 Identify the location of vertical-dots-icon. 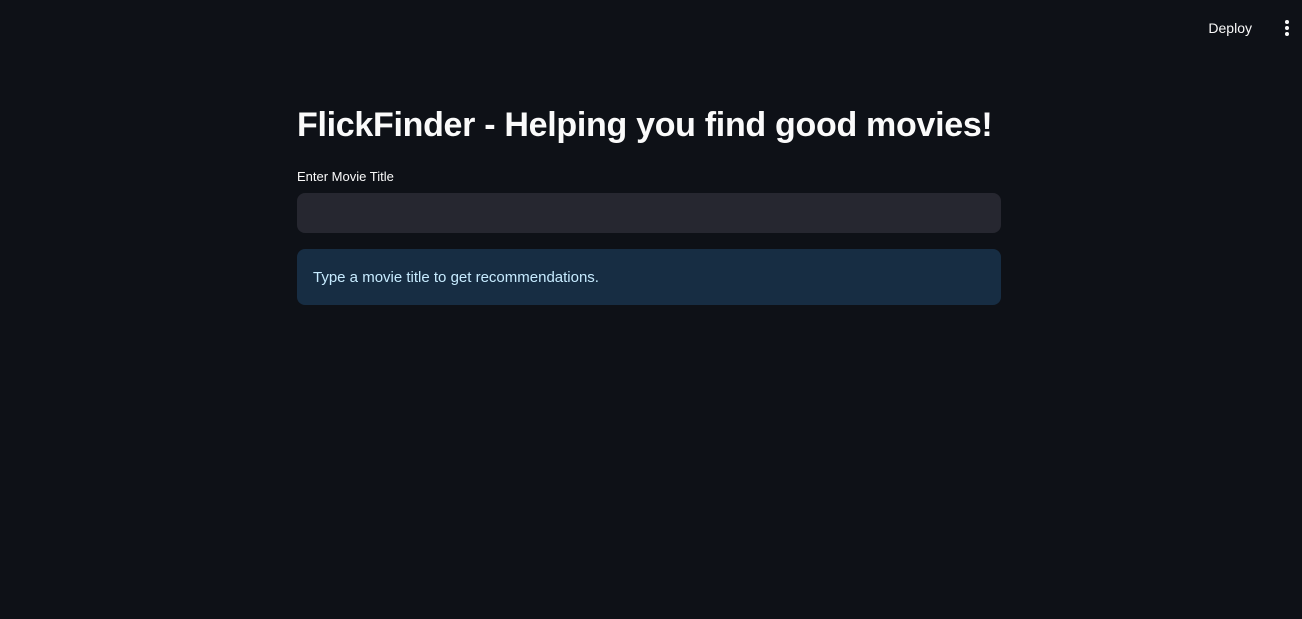
(1287, 28).